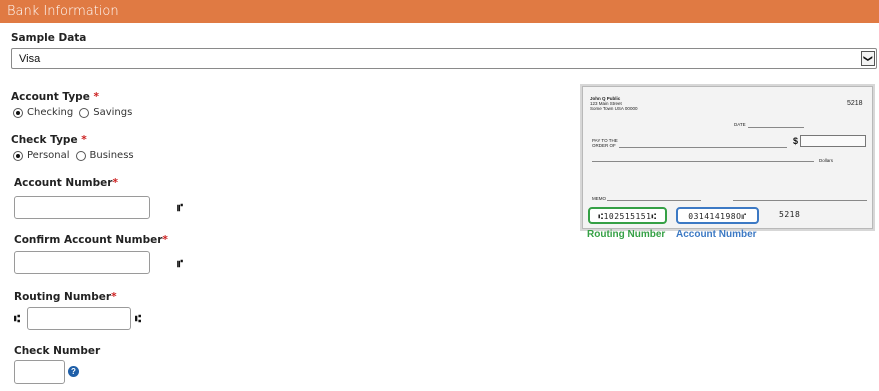 The image size is (879, 391). What do you see at coordinates (39, 372) in the screenshot?
I see `check-number-input` at bounding box center [39, 372].